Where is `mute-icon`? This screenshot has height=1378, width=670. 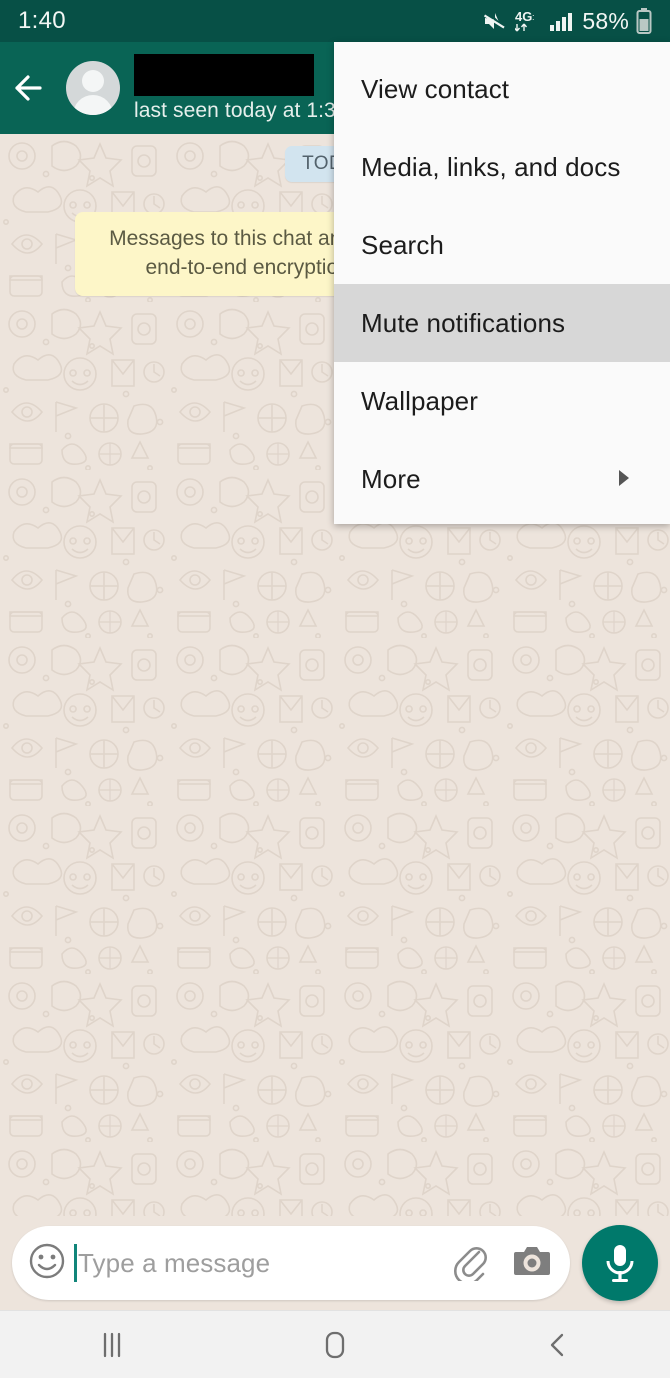
mute-icon is located at coordinates (494, 21).